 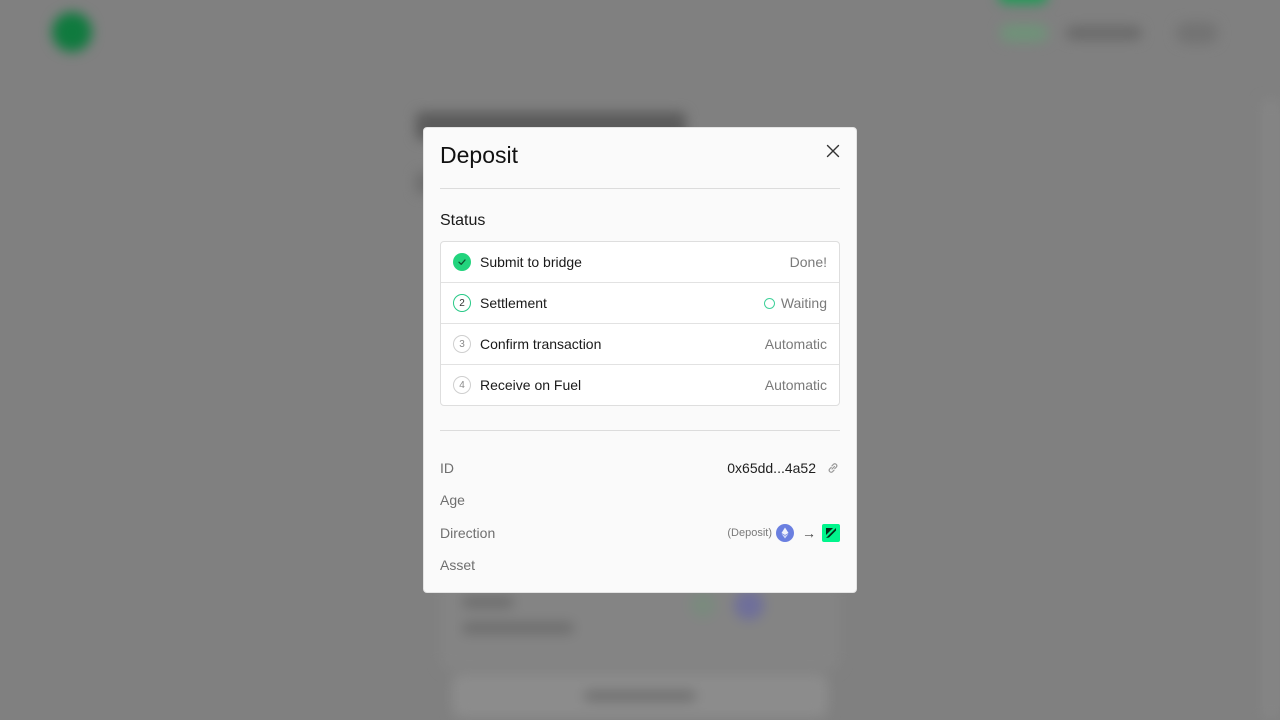 What do you see at coordinates (803, 303) in the screenshot?
I see `step-status-text: Waiting` at bounding box center [803, 303].